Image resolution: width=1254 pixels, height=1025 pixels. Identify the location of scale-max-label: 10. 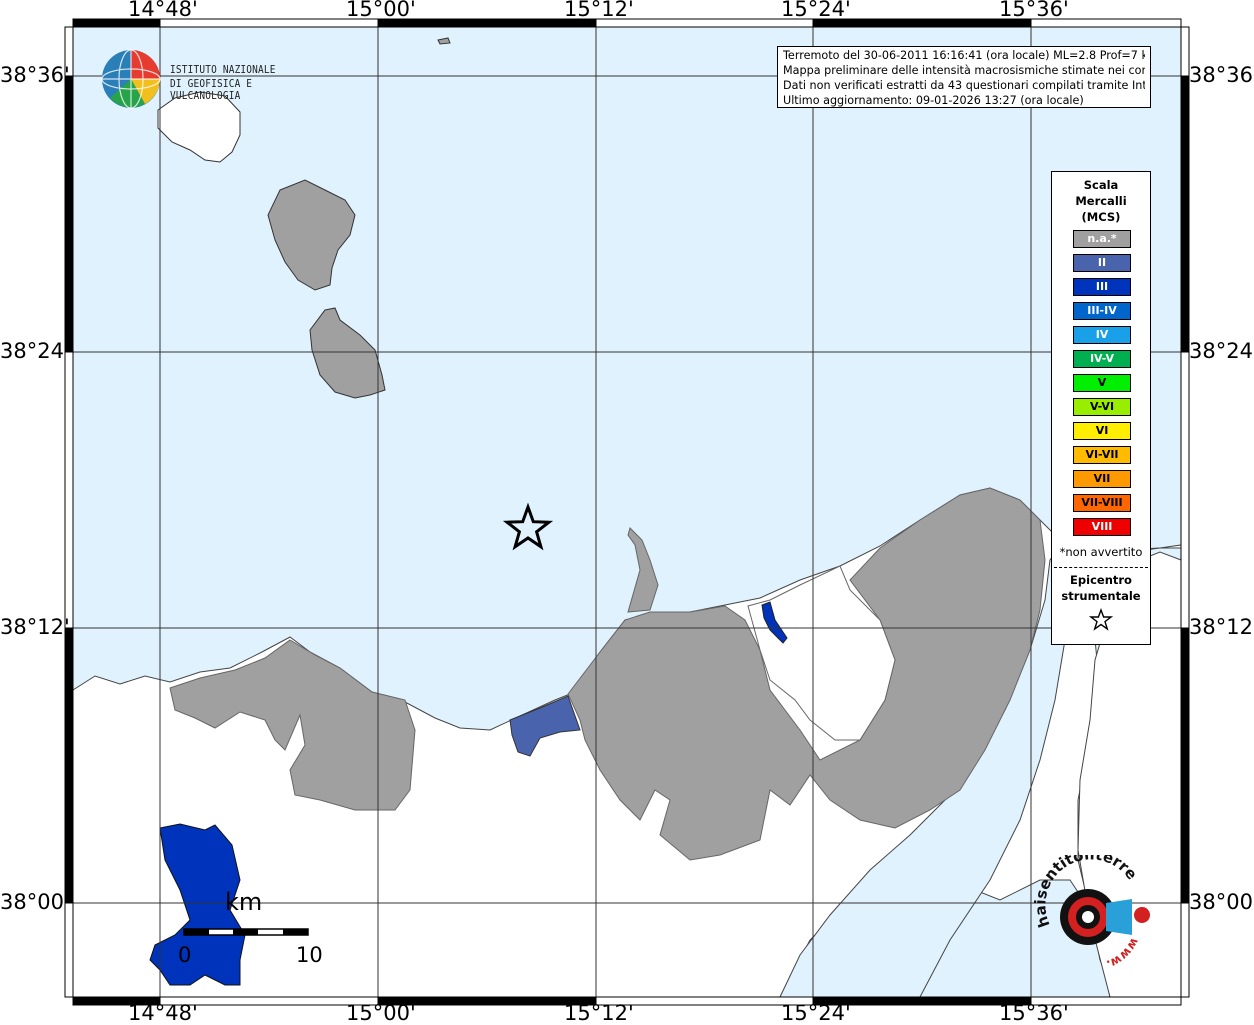
(309, 955).